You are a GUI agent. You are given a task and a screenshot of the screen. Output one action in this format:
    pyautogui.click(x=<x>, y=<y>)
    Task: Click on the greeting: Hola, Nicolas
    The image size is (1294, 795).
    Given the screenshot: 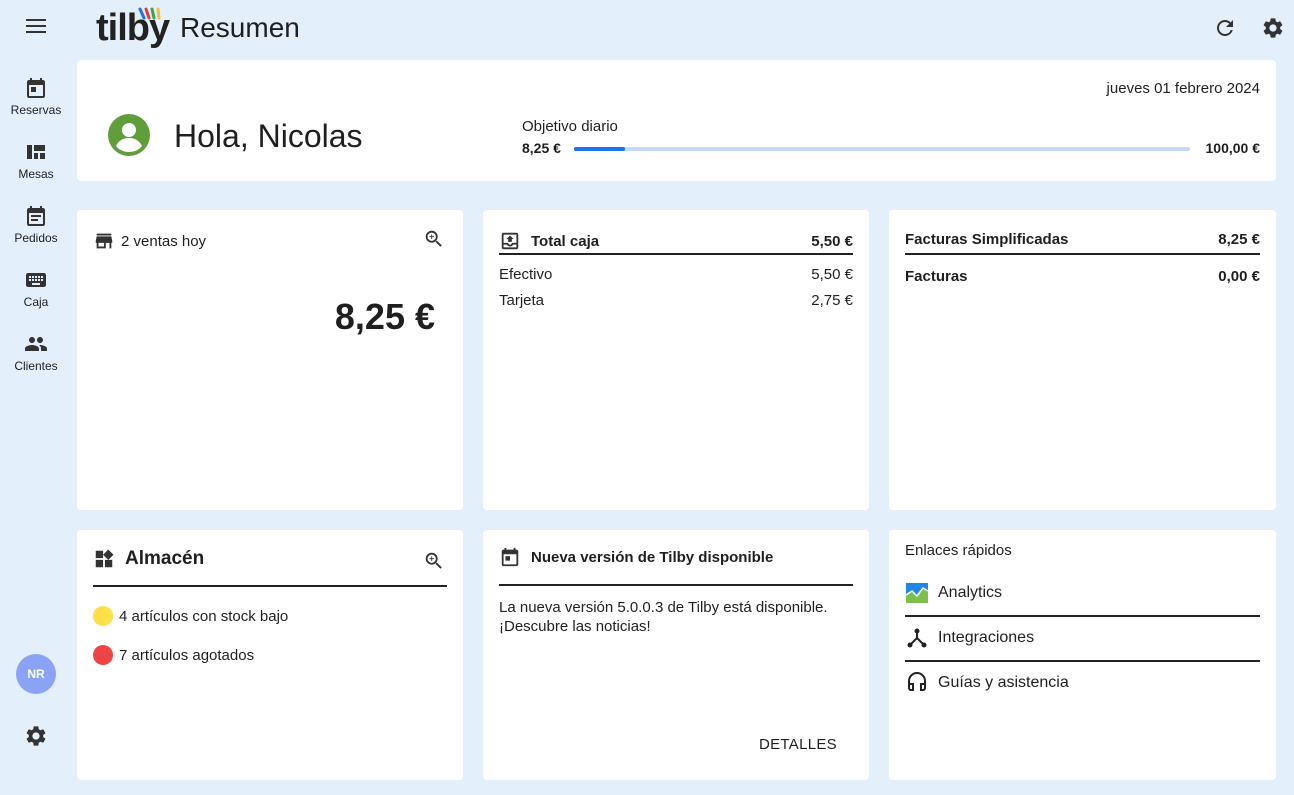 What is the action you would take?
    pyautogui.click(x=268, y=136)
    